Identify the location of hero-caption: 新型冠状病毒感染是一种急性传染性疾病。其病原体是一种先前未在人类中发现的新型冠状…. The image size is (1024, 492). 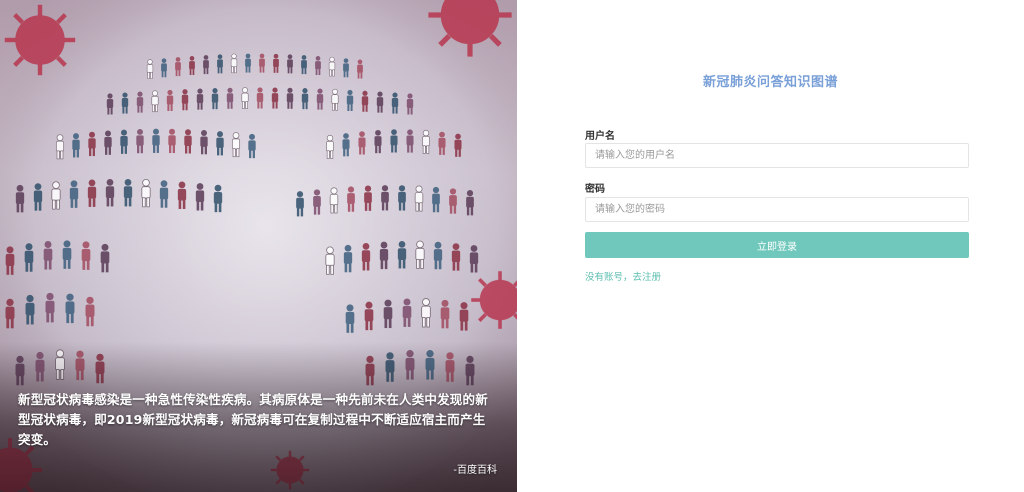
(253, 419).